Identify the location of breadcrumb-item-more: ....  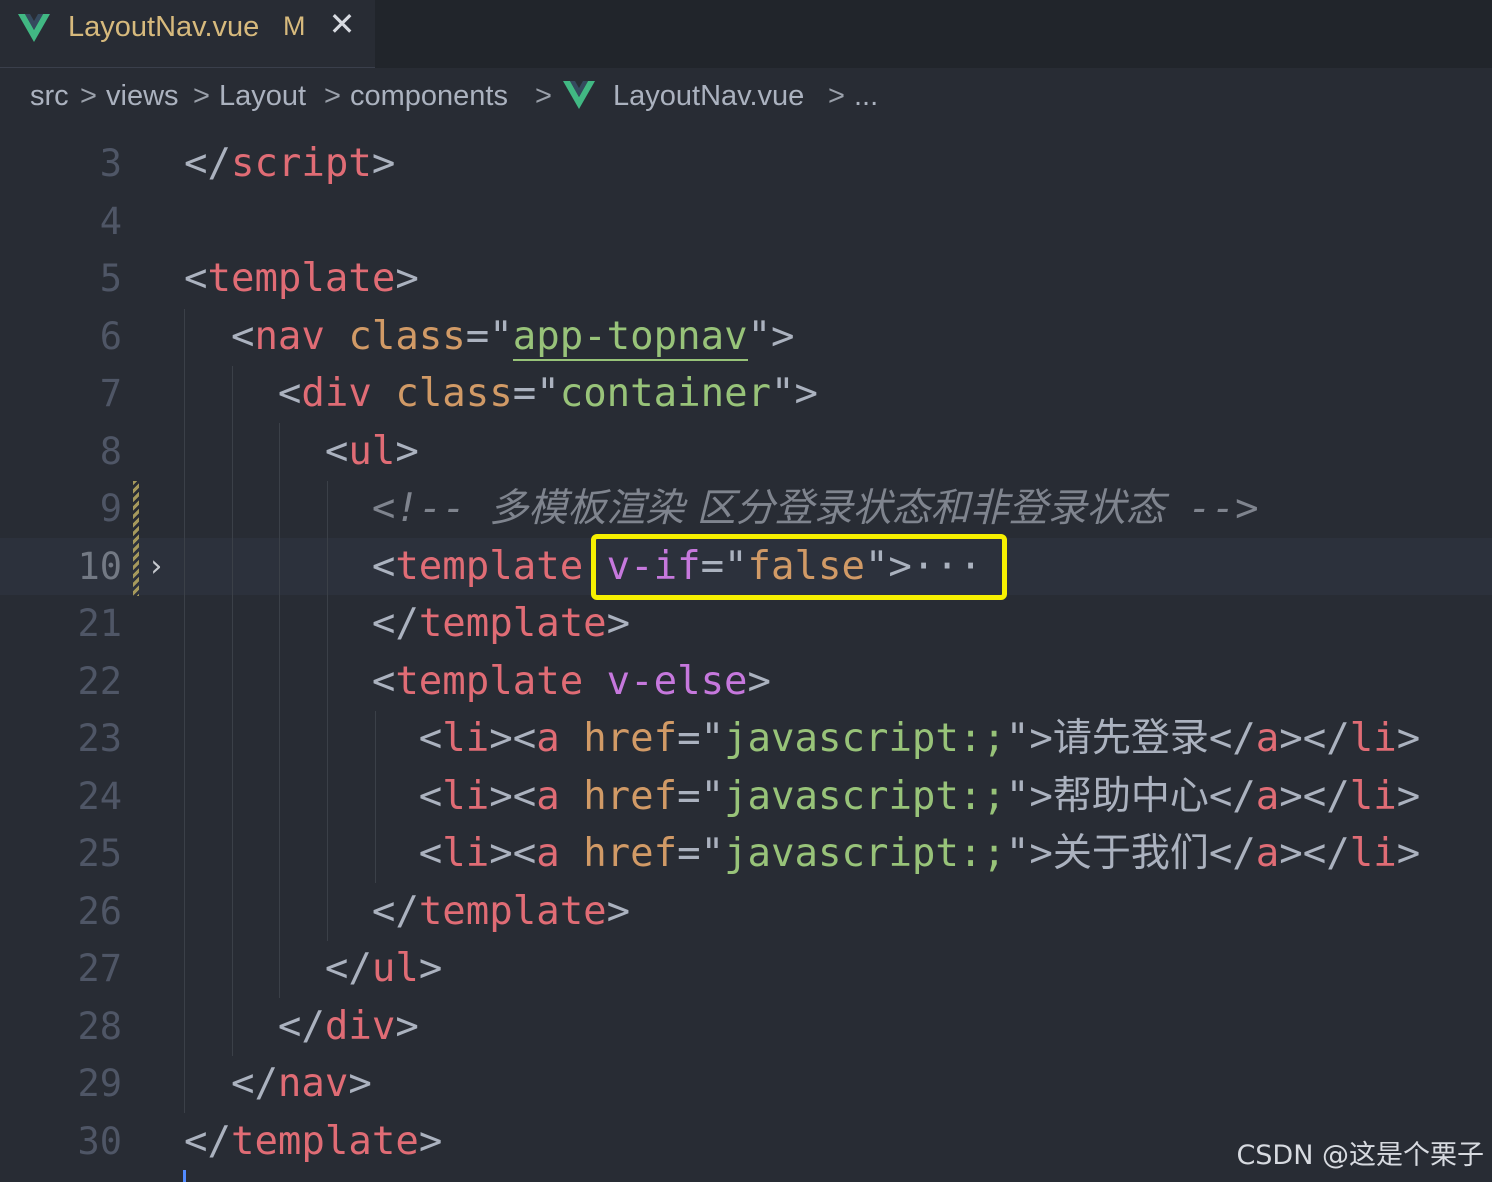
(866, 96).